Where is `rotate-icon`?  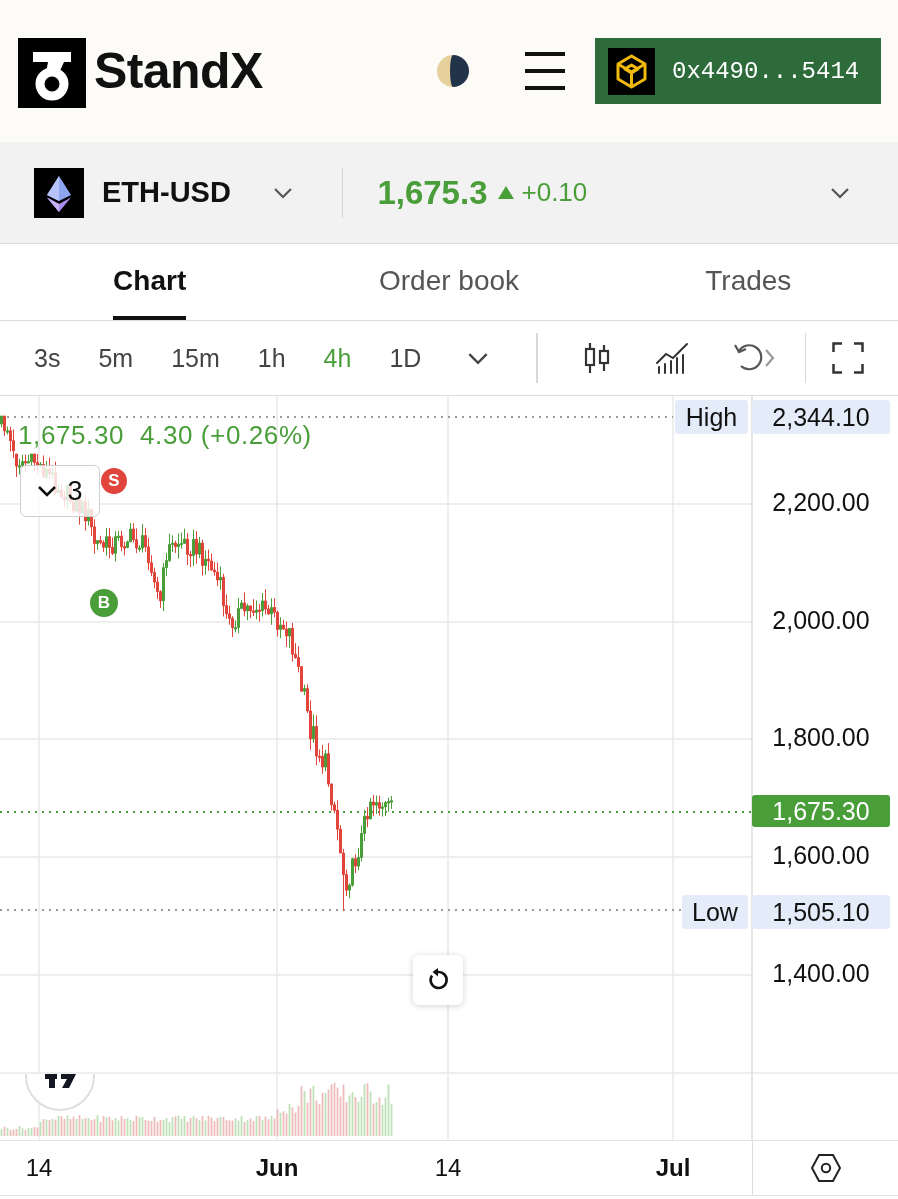 rotate-icon is located at coordinates (438, 980).